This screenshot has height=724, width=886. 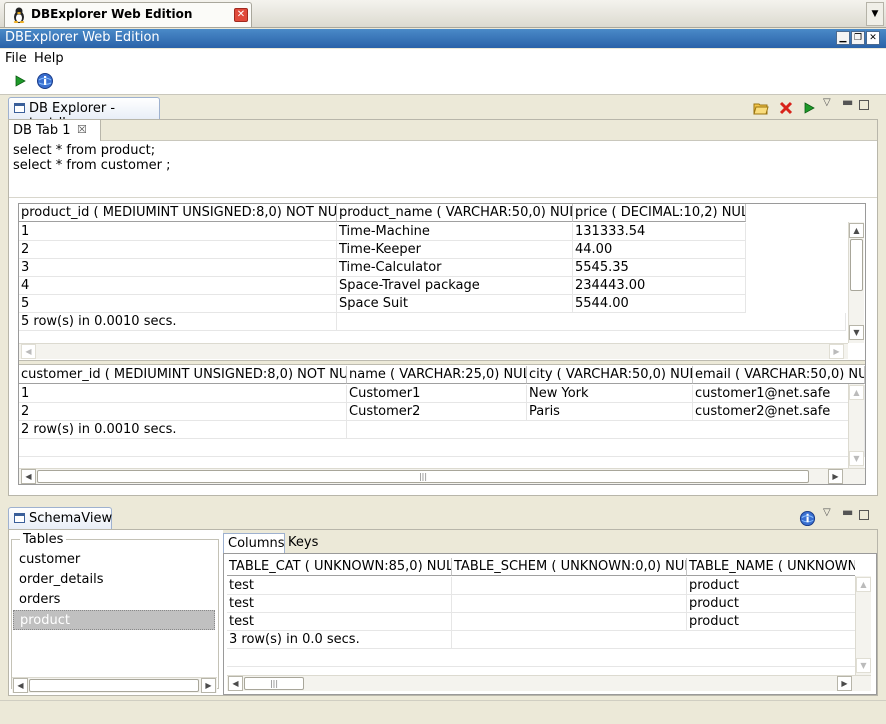 I want to click on table-cell: Time-Calculator, so click(x=455, y=268).